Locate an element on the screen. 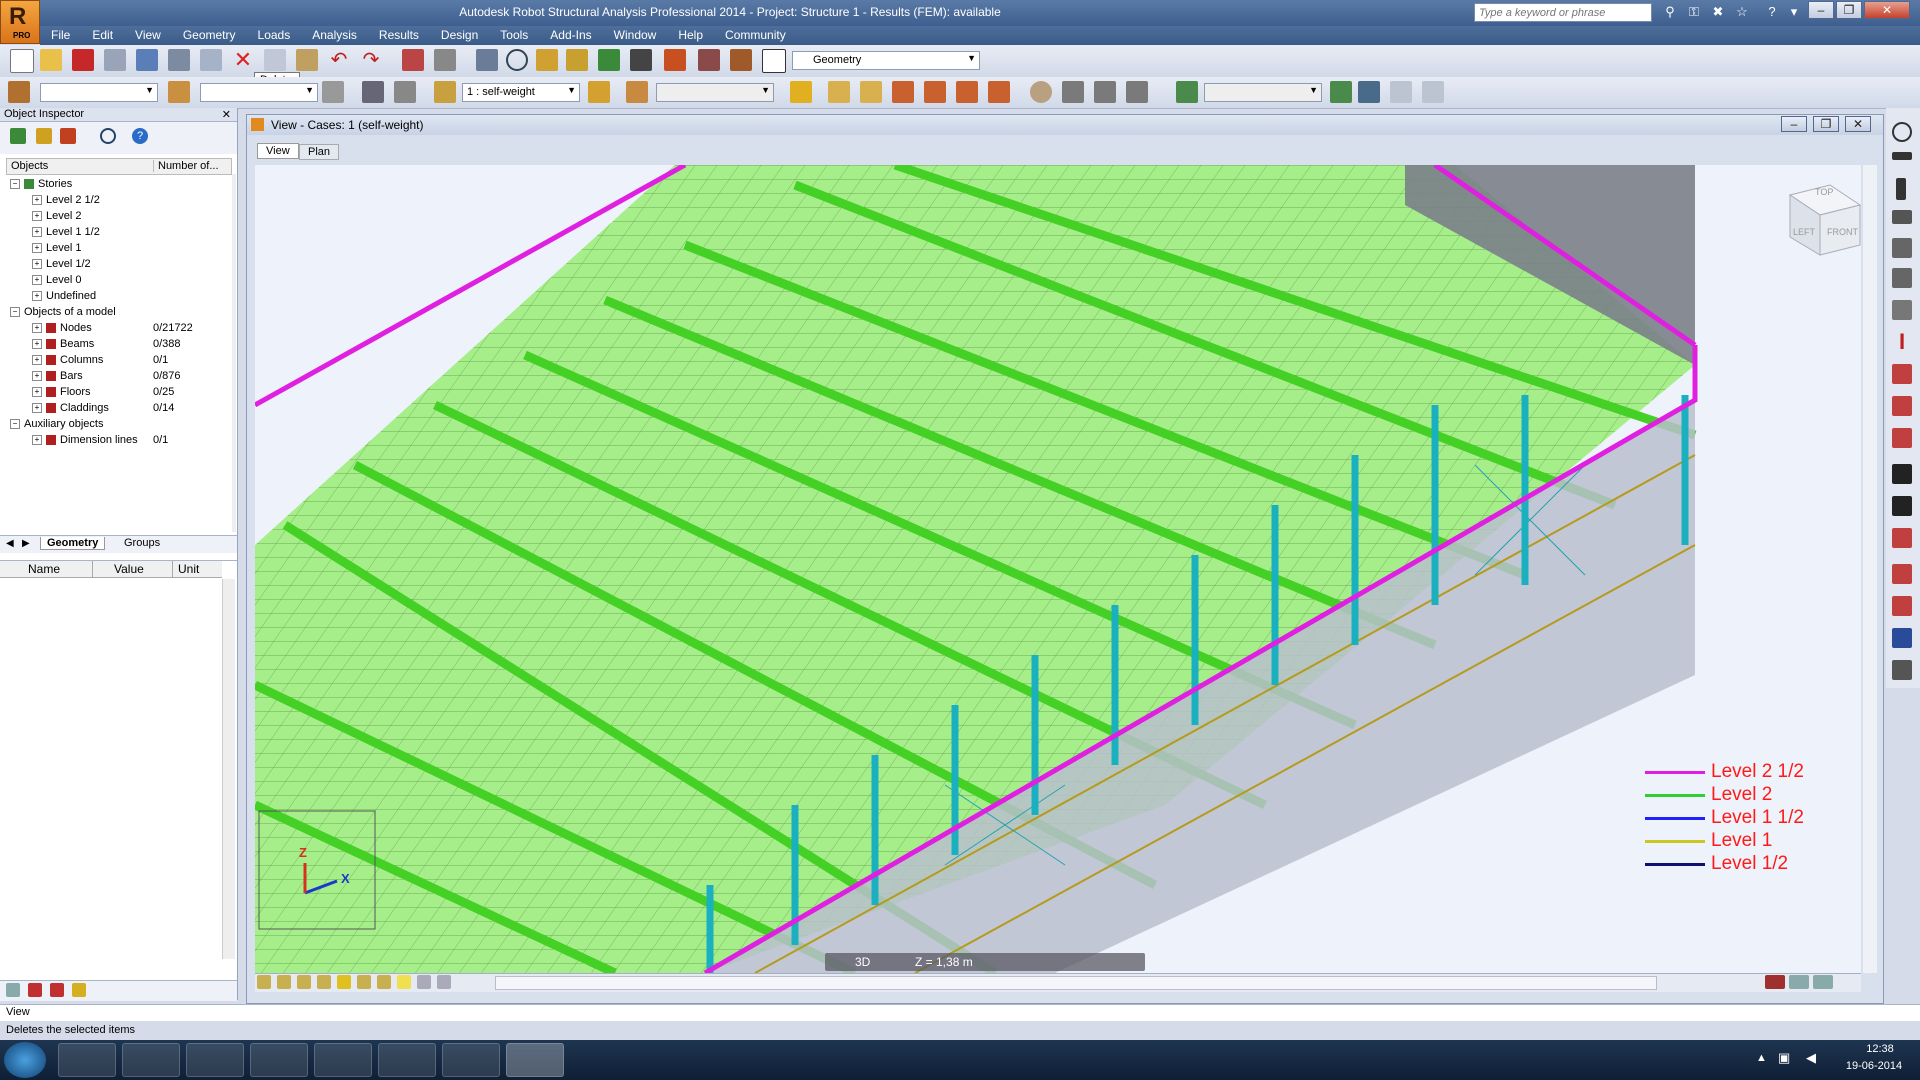  copy-icon is located at coordinates (275, 60).